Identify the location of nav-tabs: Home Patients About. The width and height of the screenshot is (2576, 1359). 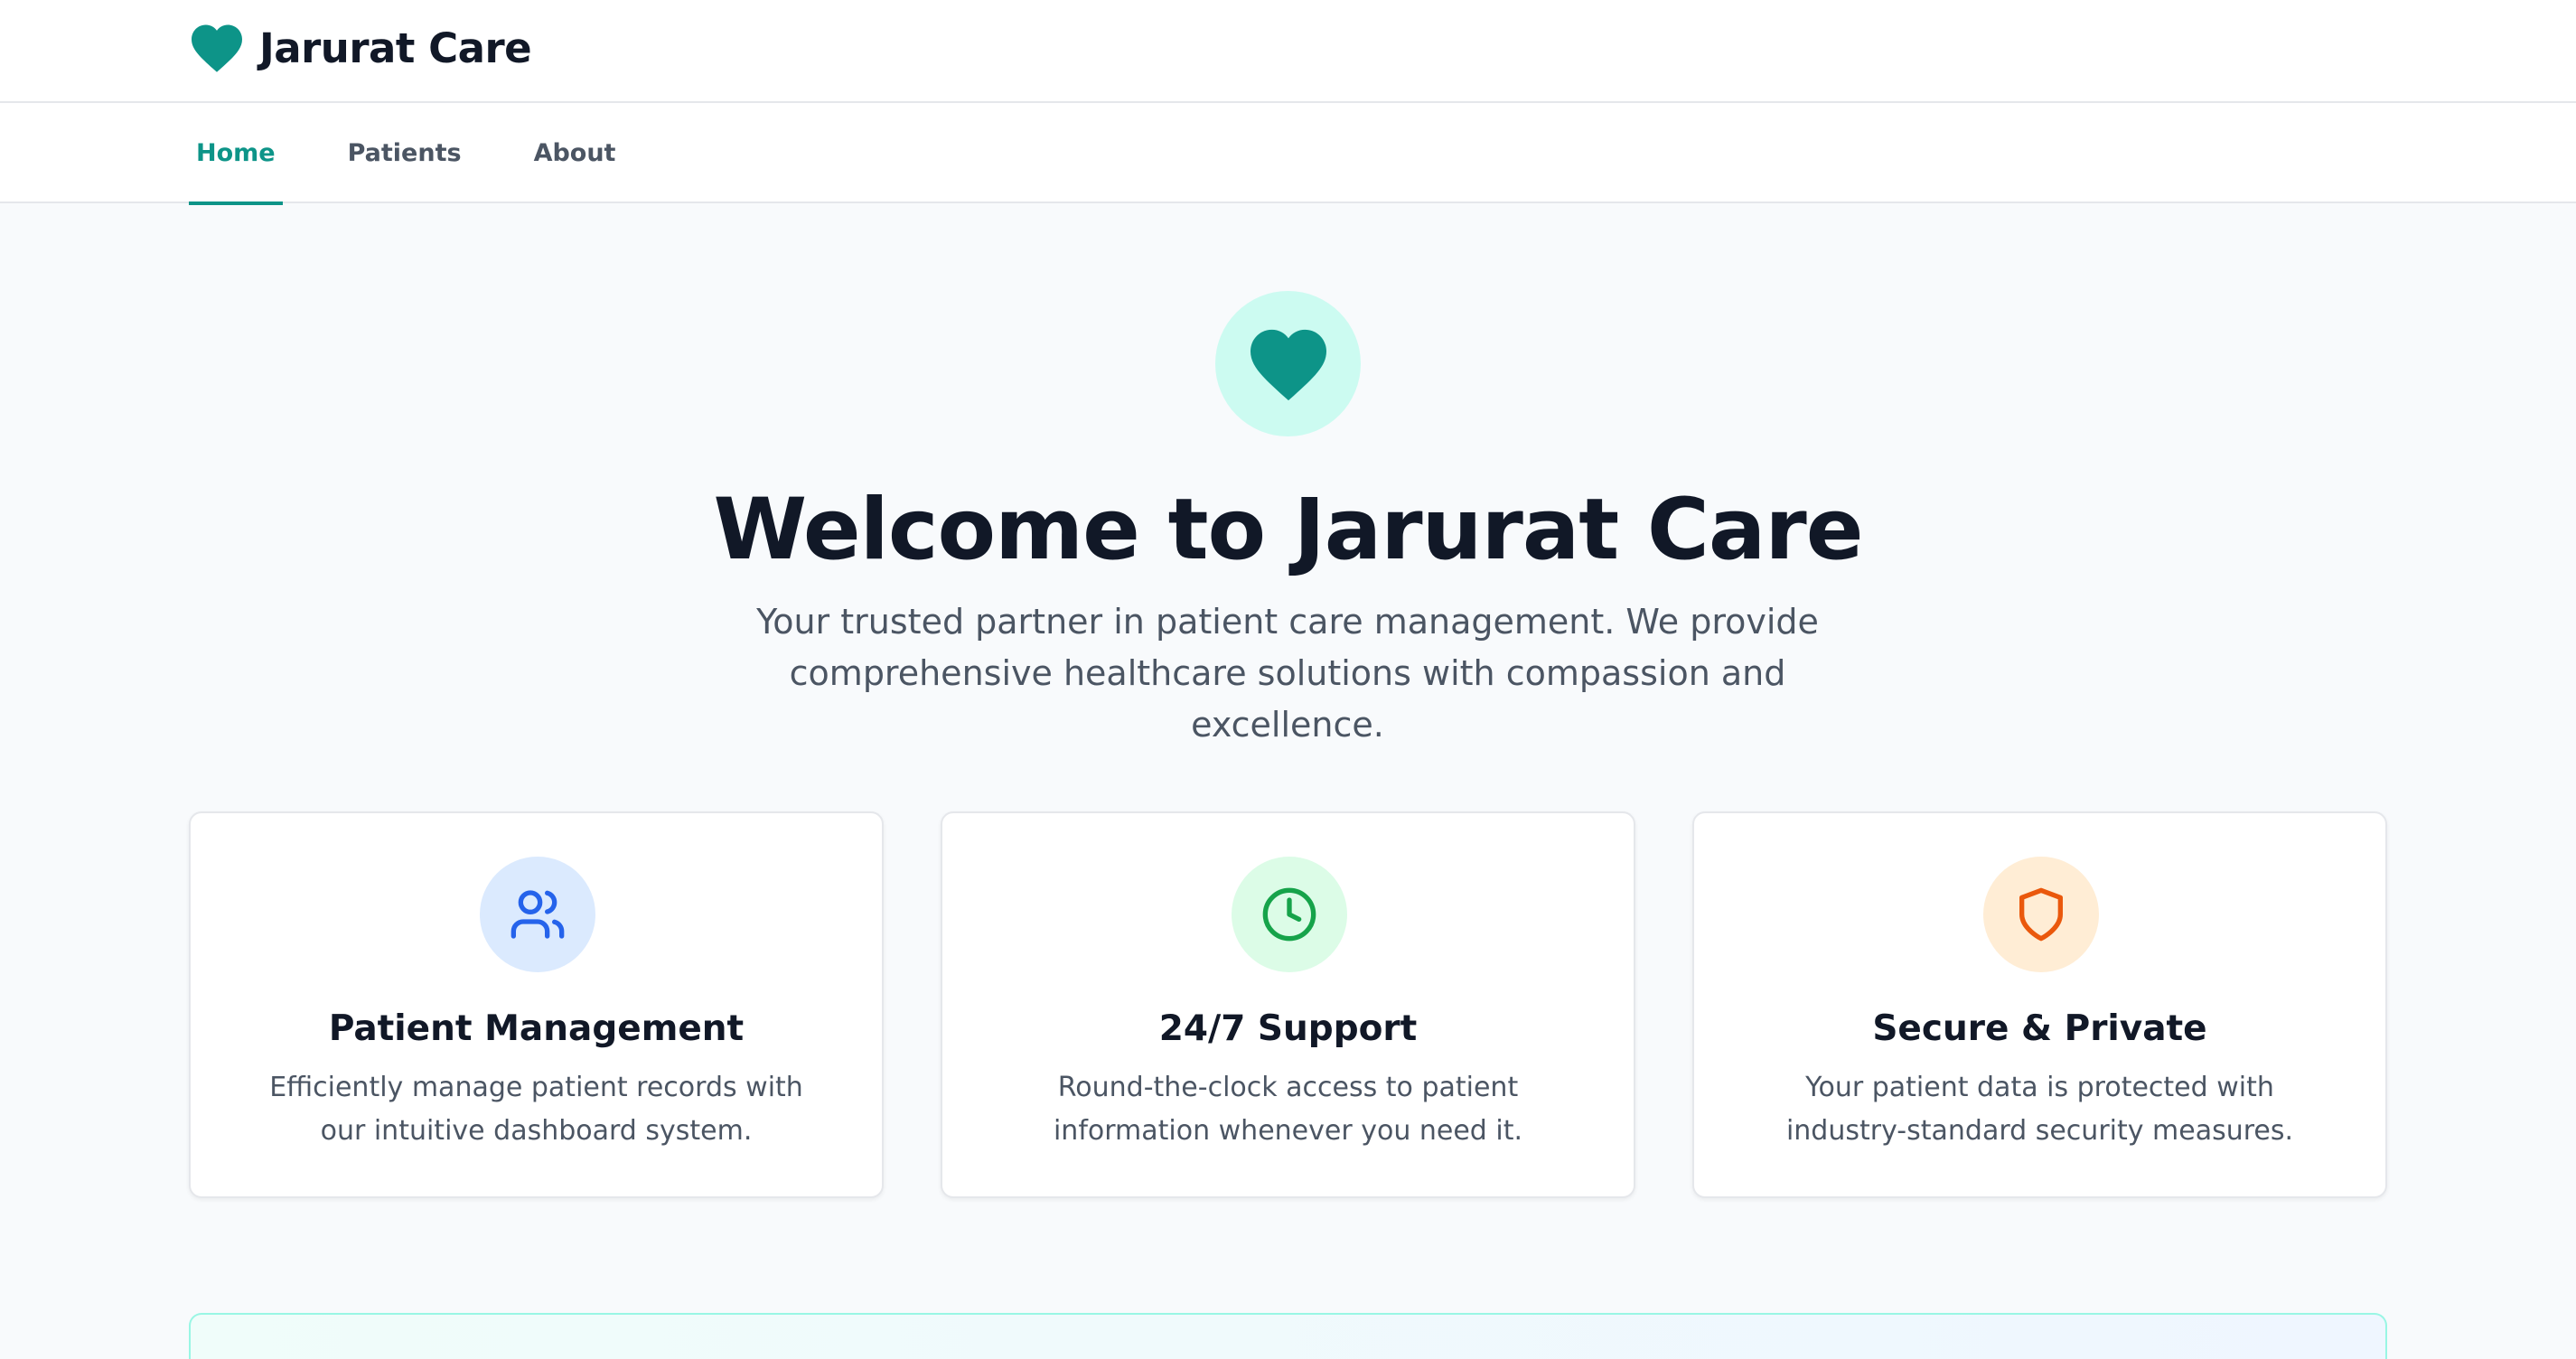
(434, 154).